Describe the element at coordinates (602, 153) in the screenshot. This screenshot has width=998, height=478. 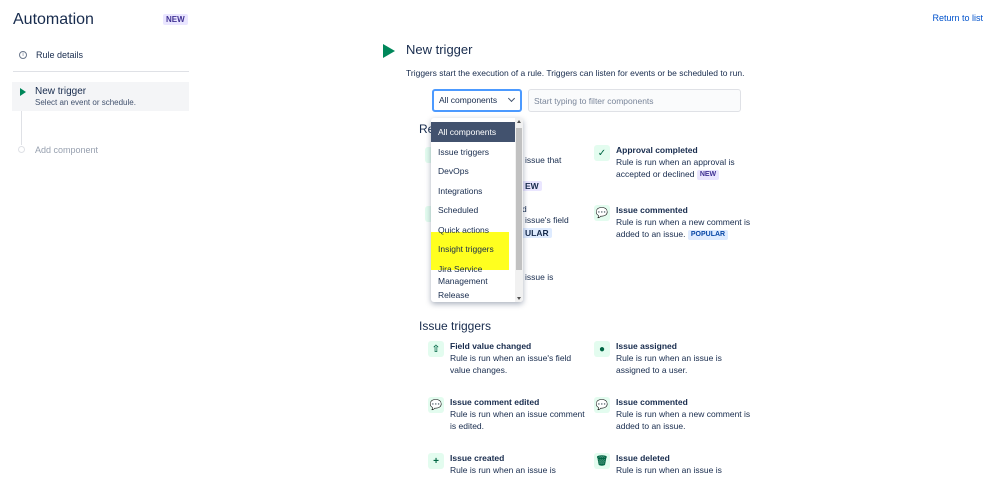
I see `check-circle-icon: ✓` at that location.